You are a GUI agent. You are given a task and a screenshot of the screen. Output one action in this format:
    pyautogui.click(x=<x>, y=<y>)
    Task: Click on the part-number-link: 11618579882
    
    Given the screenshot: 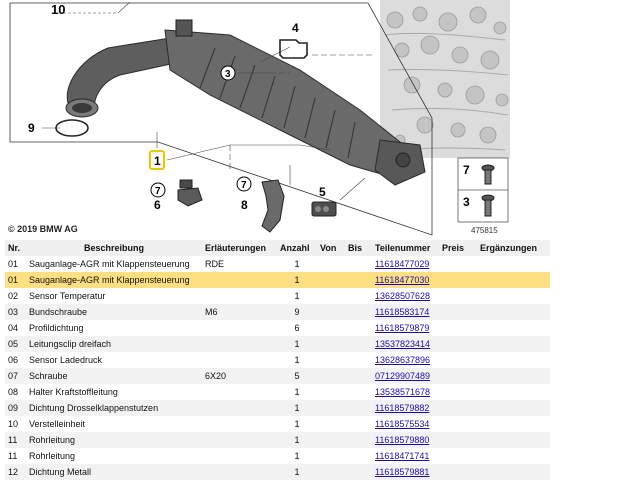 What is the action you would take?
    pyautogui.click(x=402, y=408)
    